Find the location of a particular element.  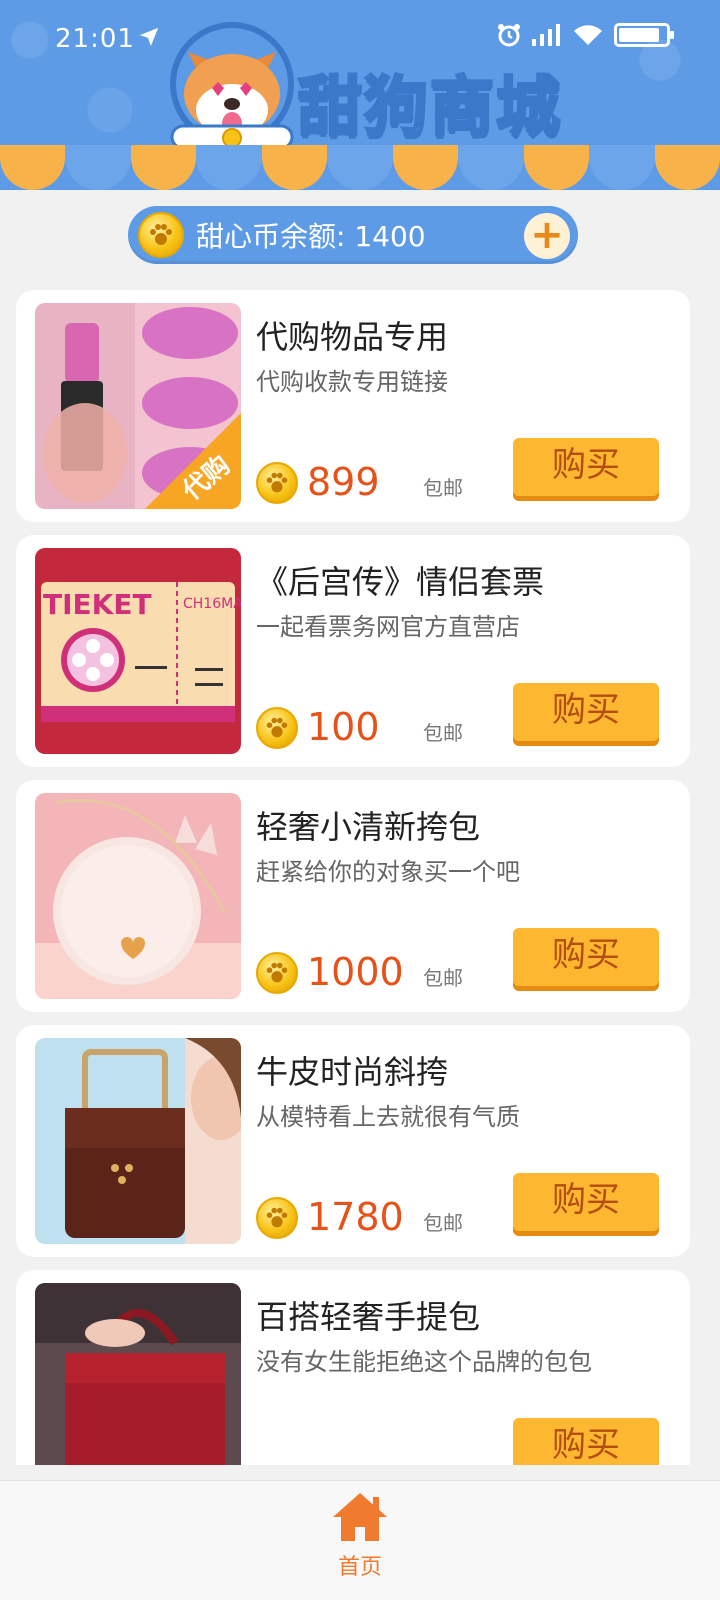

product-price: 100 is located at coordinates (343, 727).